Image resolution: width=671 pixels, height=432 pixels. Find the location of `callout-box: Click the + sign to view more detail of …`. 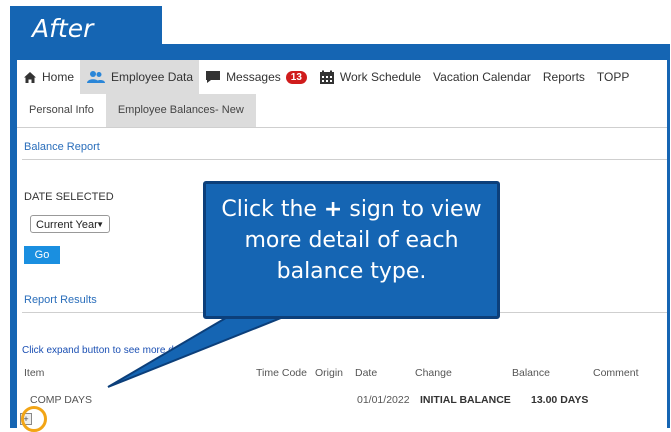

callout-box: Click the + sign to view more detail of … is located at coordinates (351, 250).